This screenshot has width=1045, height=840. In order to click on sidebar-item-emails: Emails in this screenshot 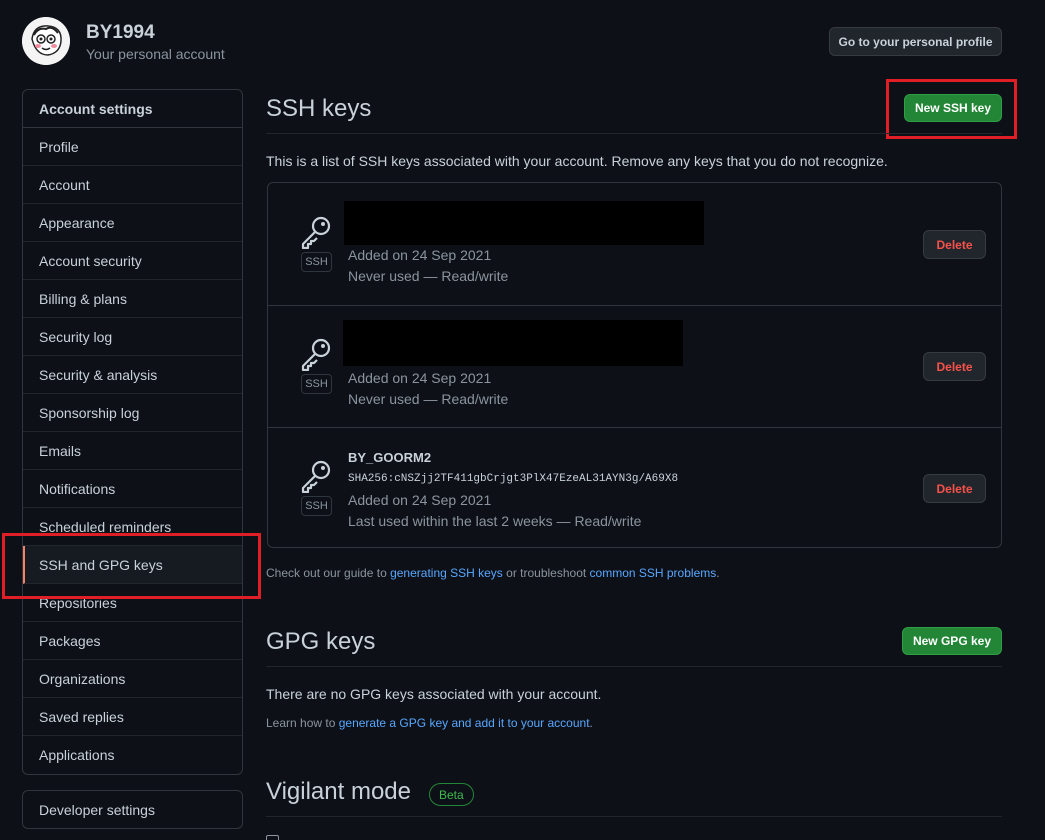, I will do `click(132, 451)`.